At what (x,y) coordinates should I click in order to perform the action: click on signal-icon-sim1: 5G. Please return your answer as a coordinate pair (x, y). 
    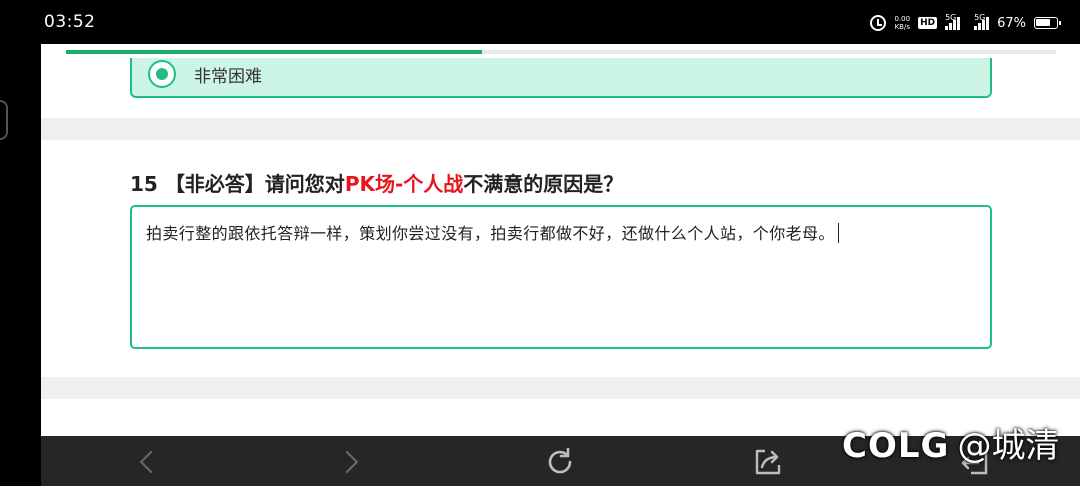
    Looking at the image, I should click on (953, 21).